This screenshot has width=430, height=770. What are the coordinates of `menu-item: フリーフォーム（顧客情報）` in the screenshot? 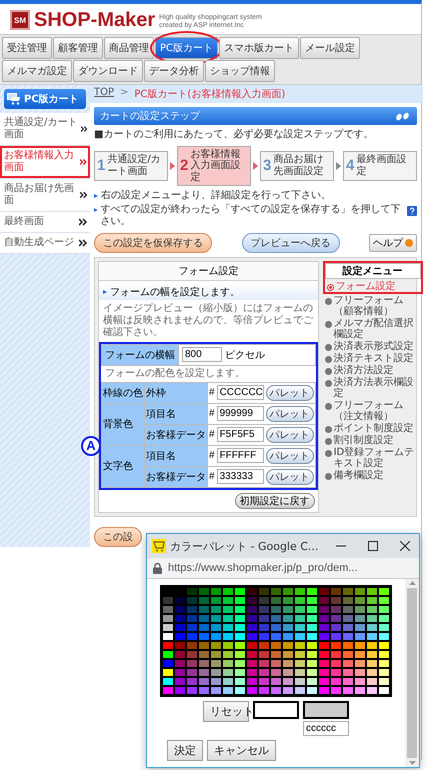 It's located at (372, 305).